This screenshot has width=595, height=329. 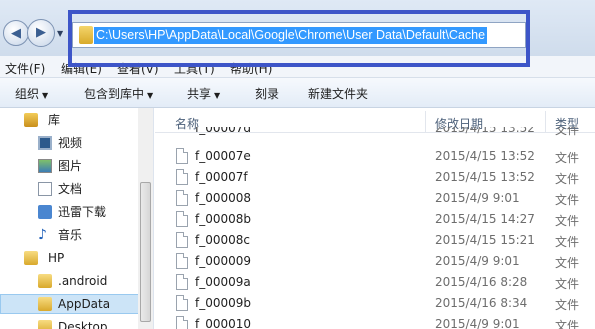 I want to click on table-row: f_000010 2015/4/9 9:01 文件, so click(x=375, y=321).